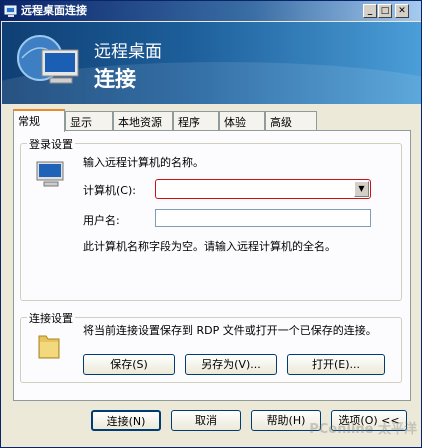 This screenshot has height=448, width=422. Describe the element at coordinates (50, 174) in the screenshot. I see `computer-icon` at that location.